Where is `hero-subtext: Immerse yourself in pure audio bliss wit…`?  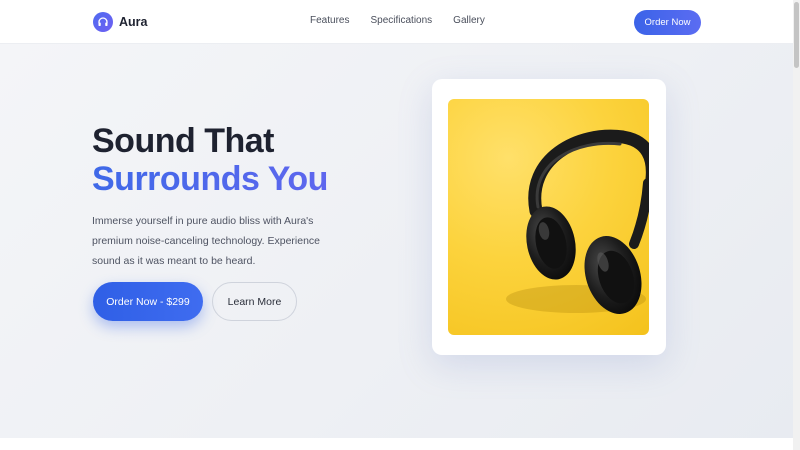
hero-subtext: Immerse yourself in pure audio bliss wit… is located at coordinates (206, 241).